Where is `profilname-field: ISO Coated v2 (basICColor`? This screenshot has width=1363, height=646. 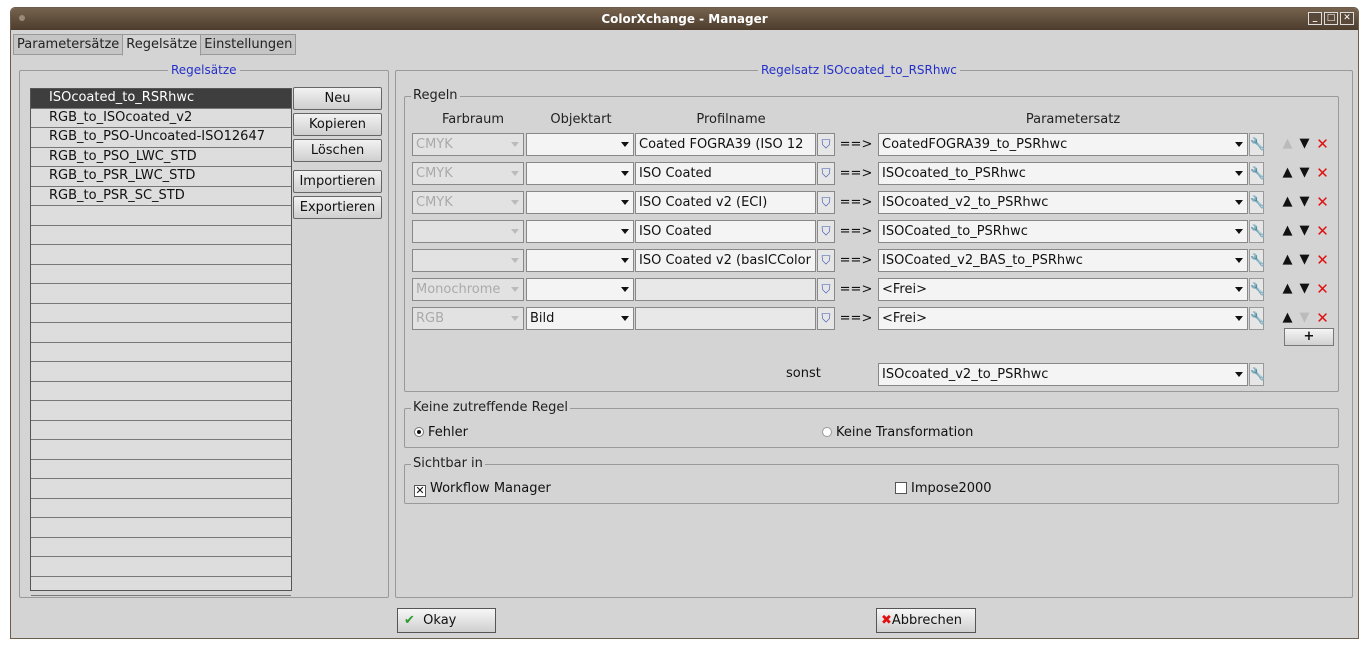 profilname-field: ISO Coated v2 (basICColor is located at coordinates (725, 260).